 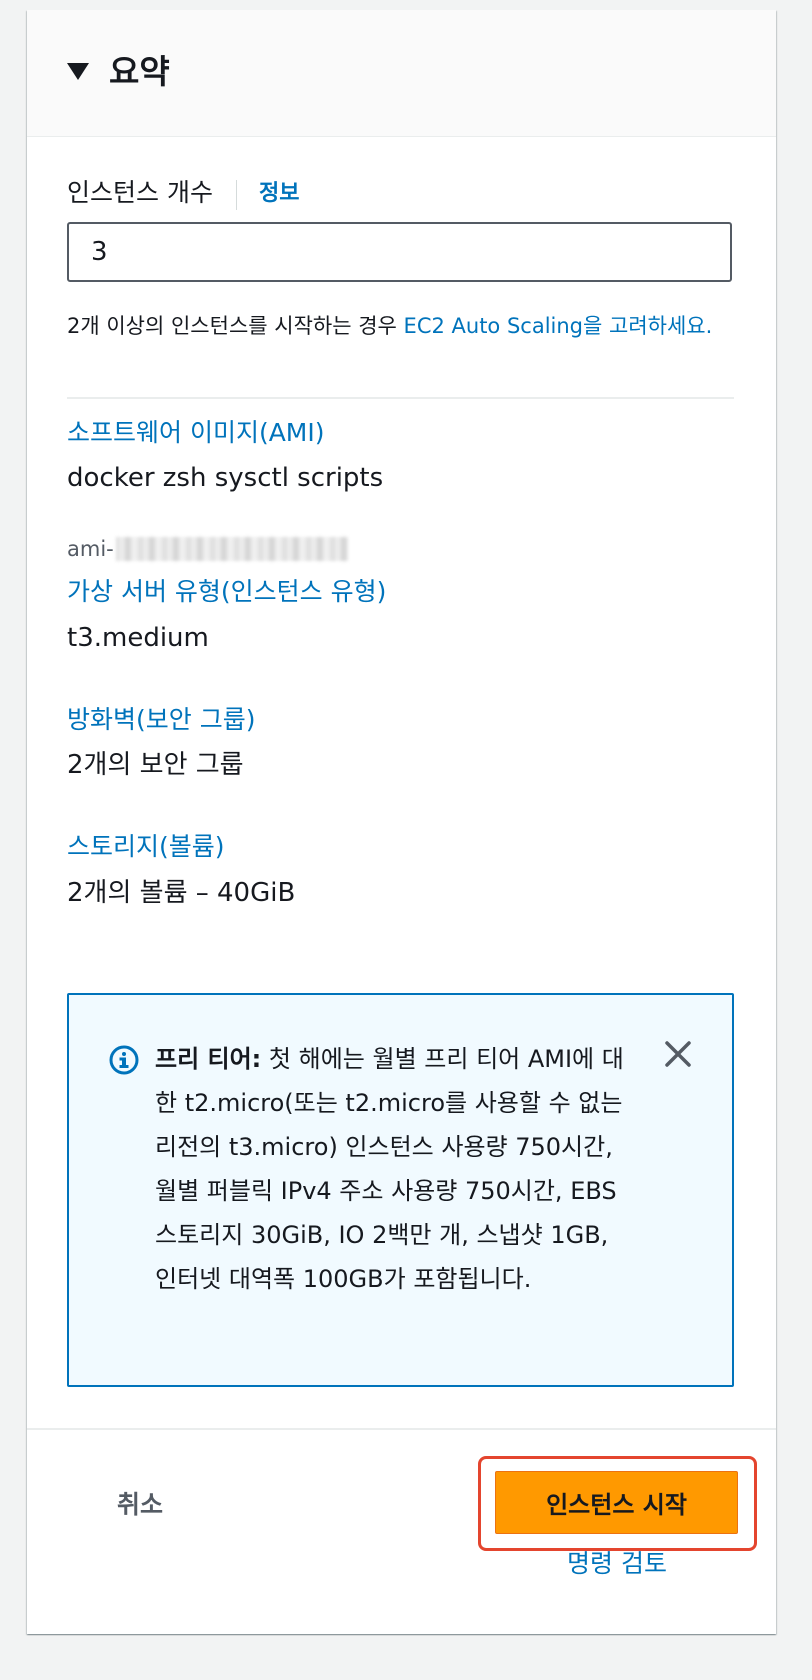 I want to click on launch-instance-button: 인스턴스 시작, so click(x=616, y=1502).